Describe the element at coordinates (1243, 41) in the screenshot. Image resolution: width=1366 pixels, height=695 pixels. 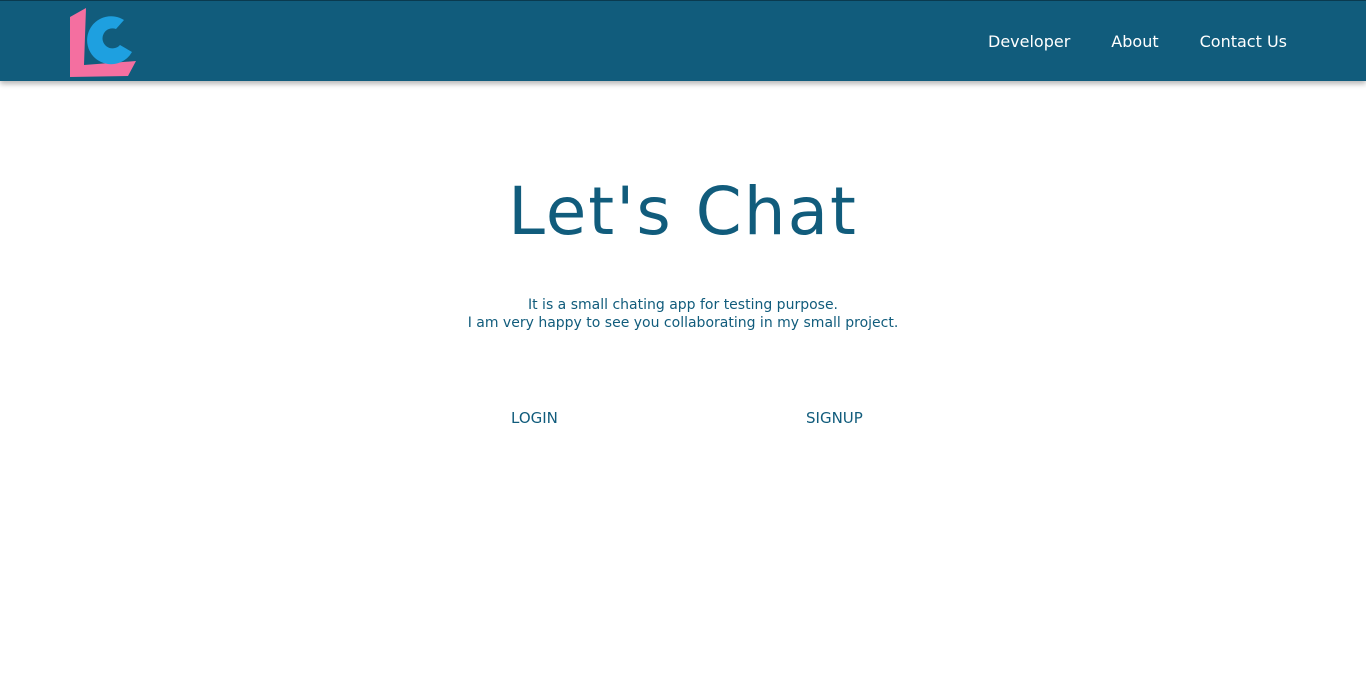
I see `nav-contact-link: Contact Us` at that location.